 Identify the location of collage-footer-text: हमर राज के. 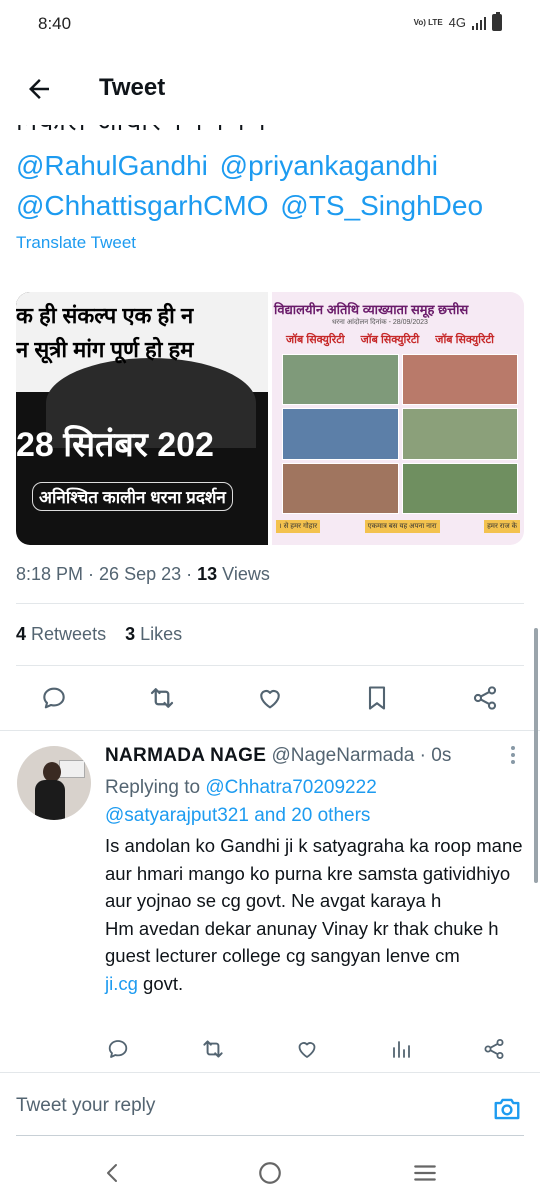
(502, 526).